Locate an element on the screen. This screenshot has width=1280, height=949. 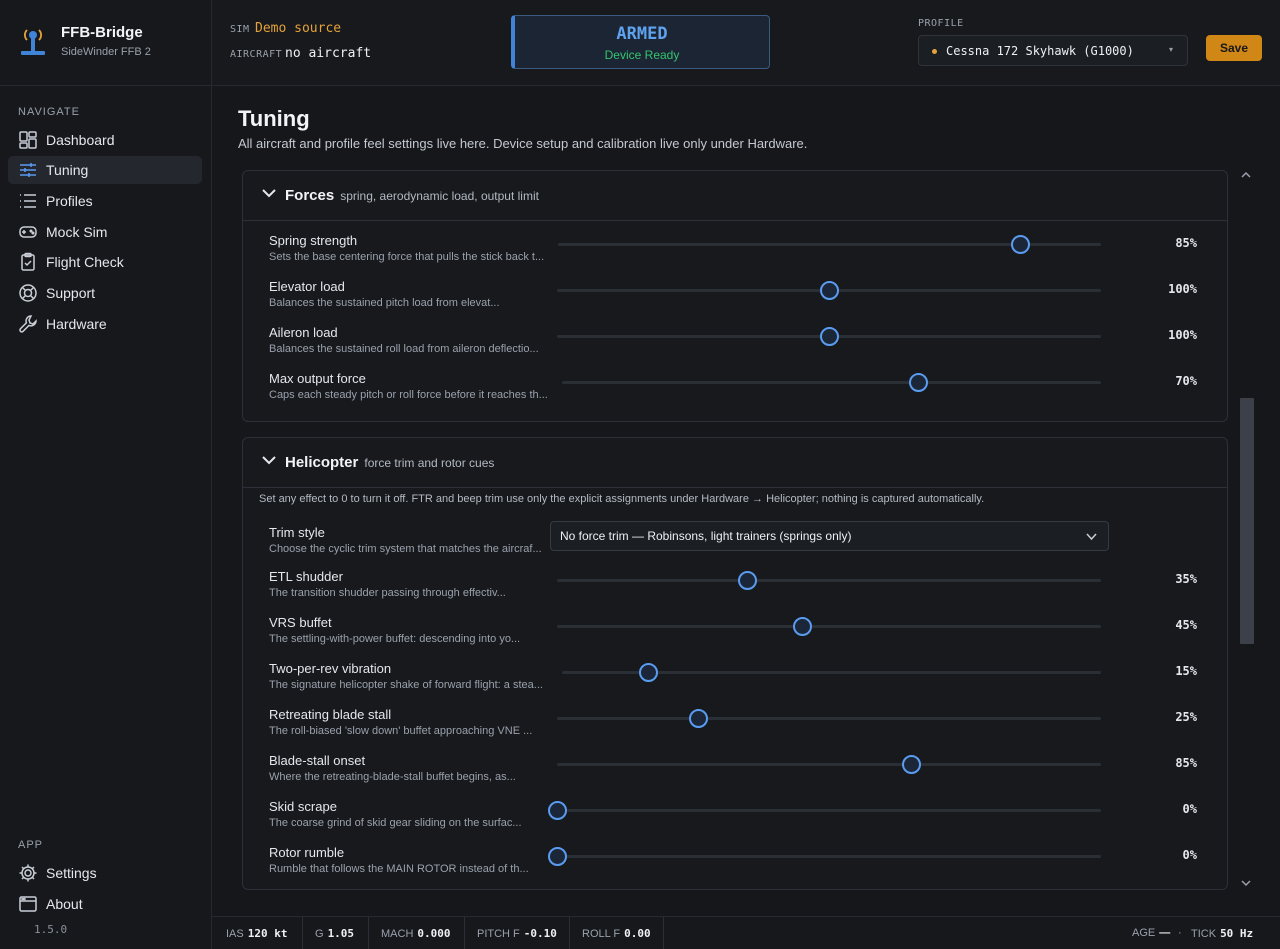
page-title: Tuning is located at coordinates (274, 118).